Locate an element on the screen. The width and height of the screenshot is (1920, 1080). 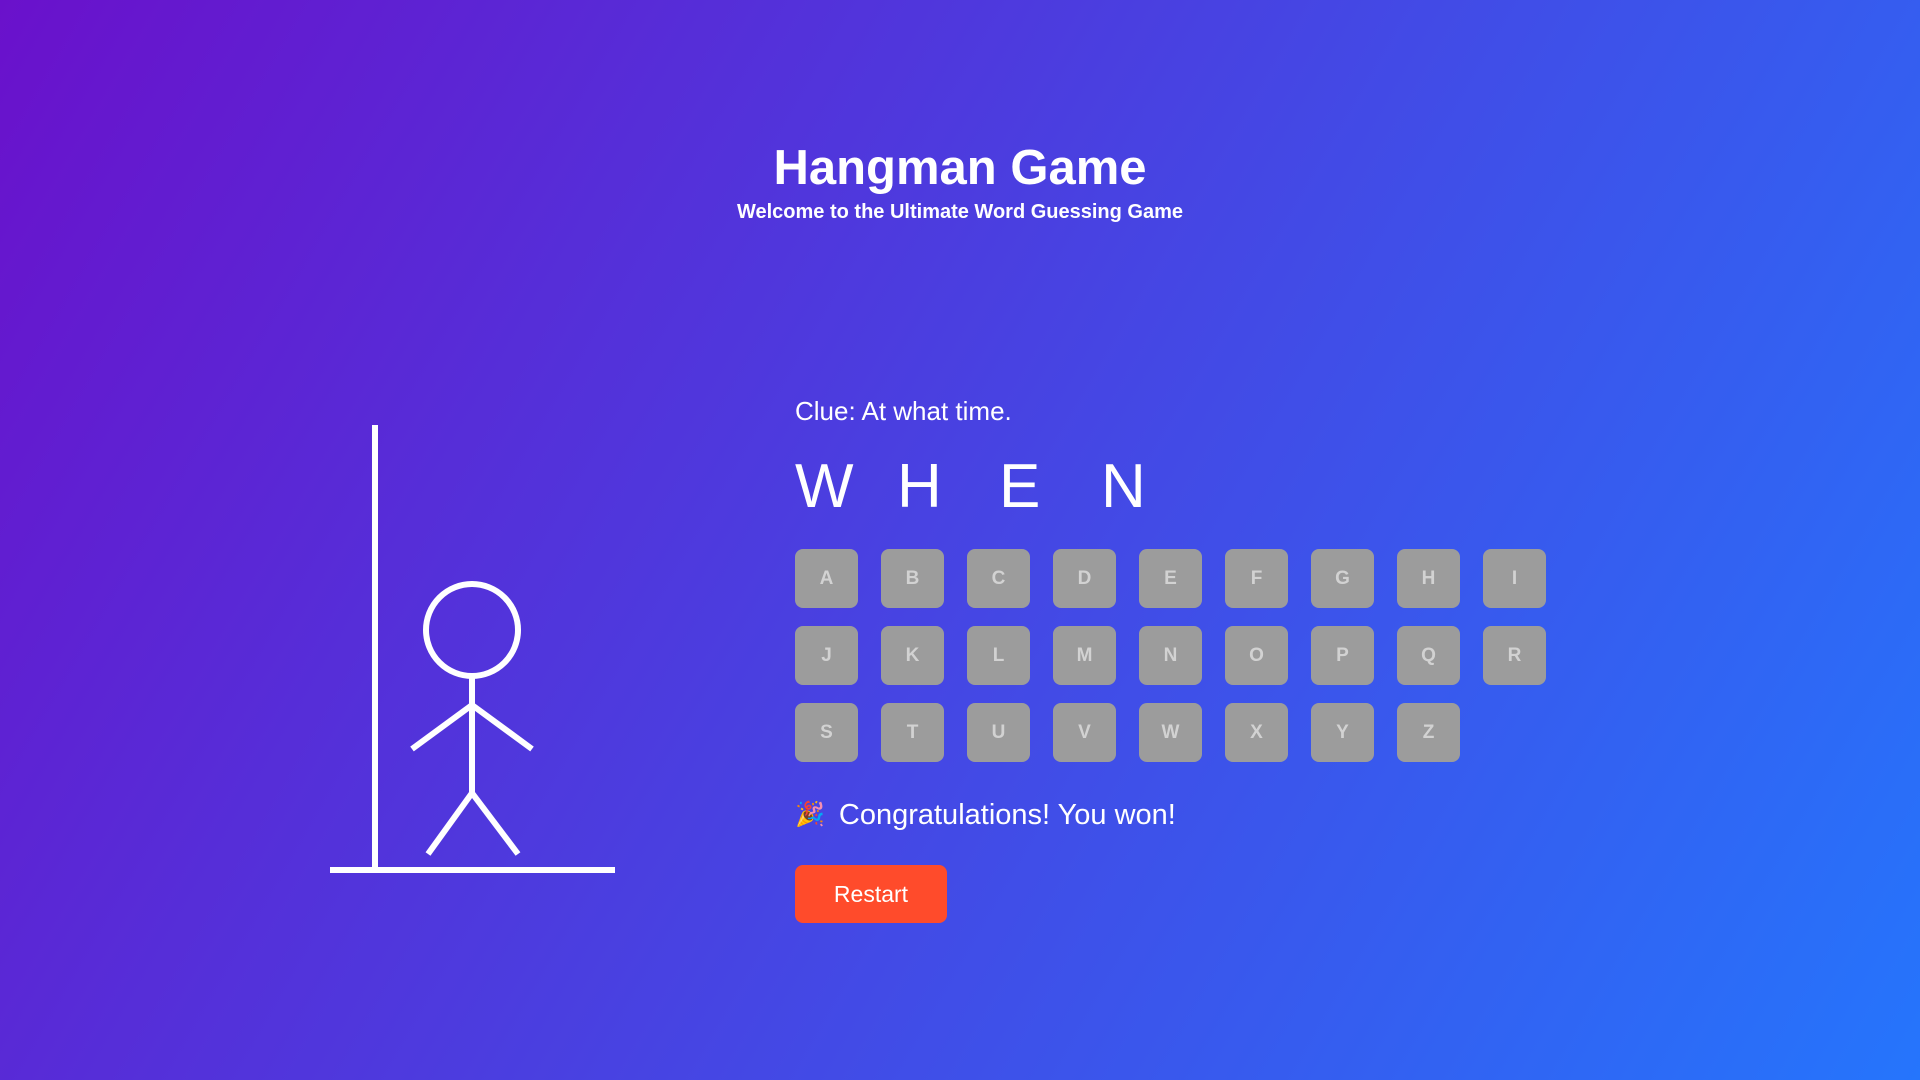
hangman-right-leg is located at coordinates (495, 823).